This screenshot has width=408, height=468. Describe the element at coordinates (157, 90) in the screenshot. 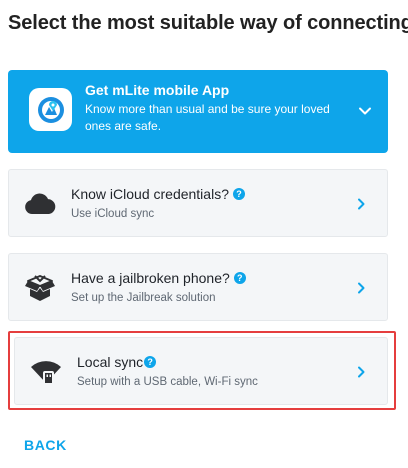

I see `promo-title: Get mLite mobile App` at that location.